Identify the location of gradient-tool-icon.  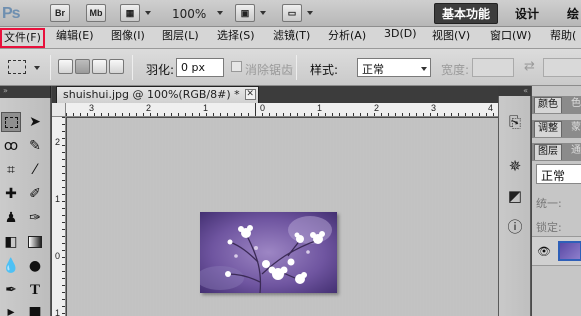
(35, 242).